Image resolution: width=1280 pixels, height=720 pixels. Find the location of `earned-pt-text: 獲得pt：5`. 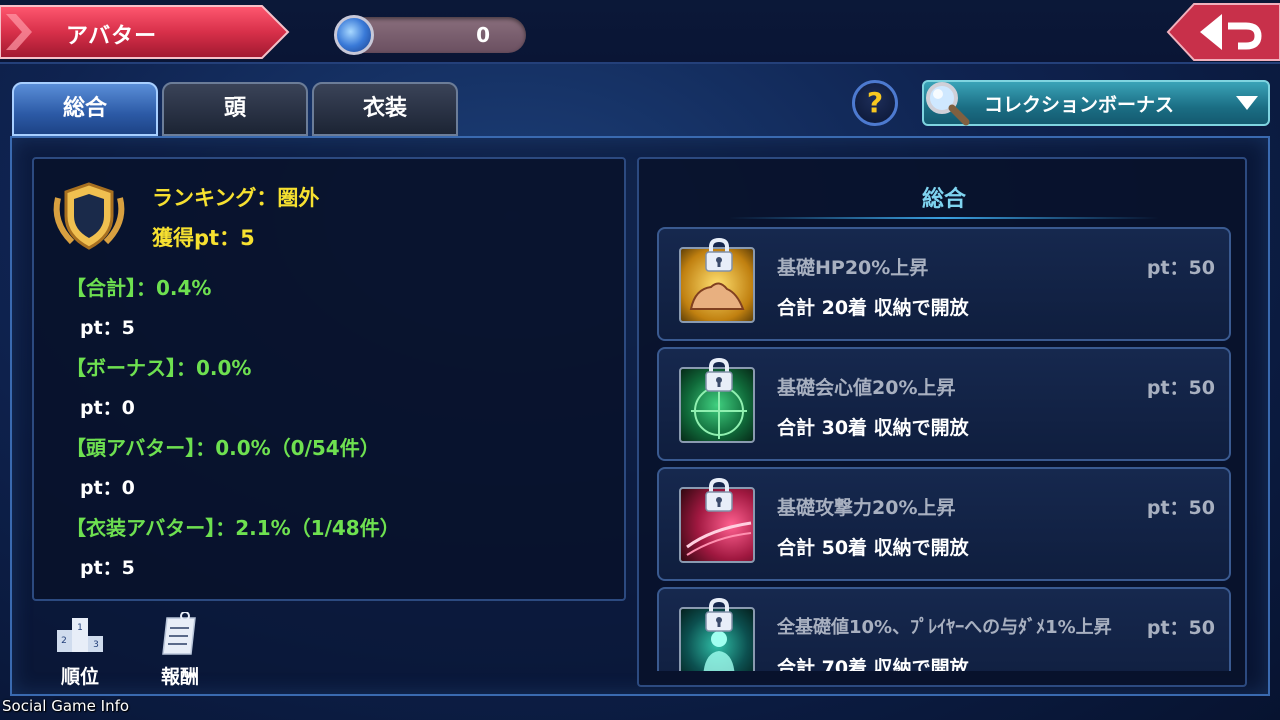

earned-pt-text: 獲得pt：5 is located at coordinates (203, 238).